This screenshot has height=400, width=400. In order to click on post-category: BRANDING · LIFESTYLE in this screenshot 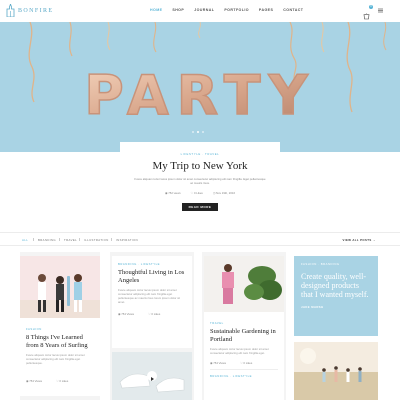, I will do `click(152, 264)`.